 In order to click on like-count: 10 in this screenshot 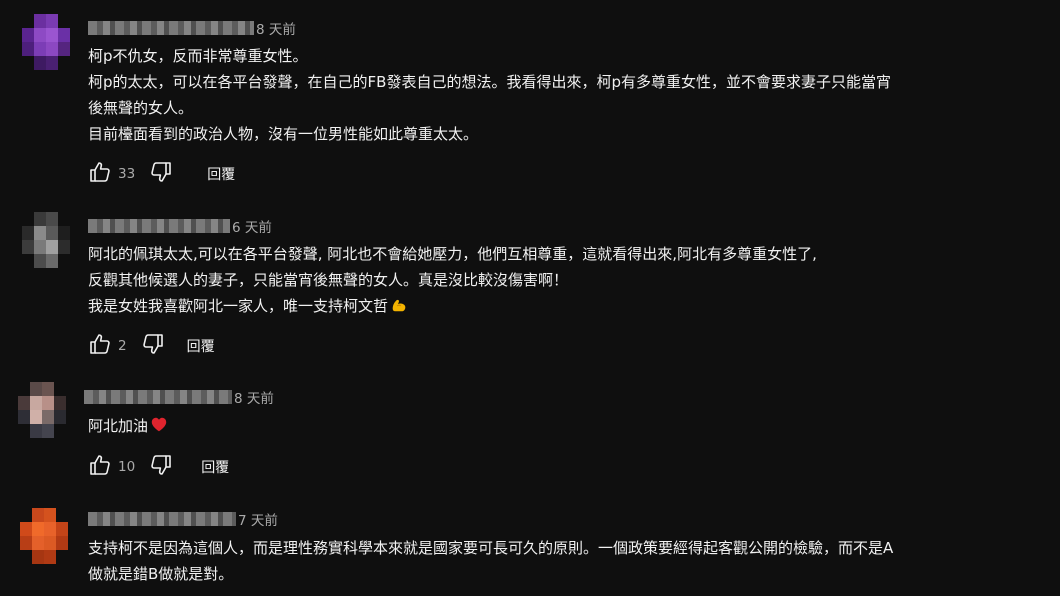, I will do `click(127, 467)`.